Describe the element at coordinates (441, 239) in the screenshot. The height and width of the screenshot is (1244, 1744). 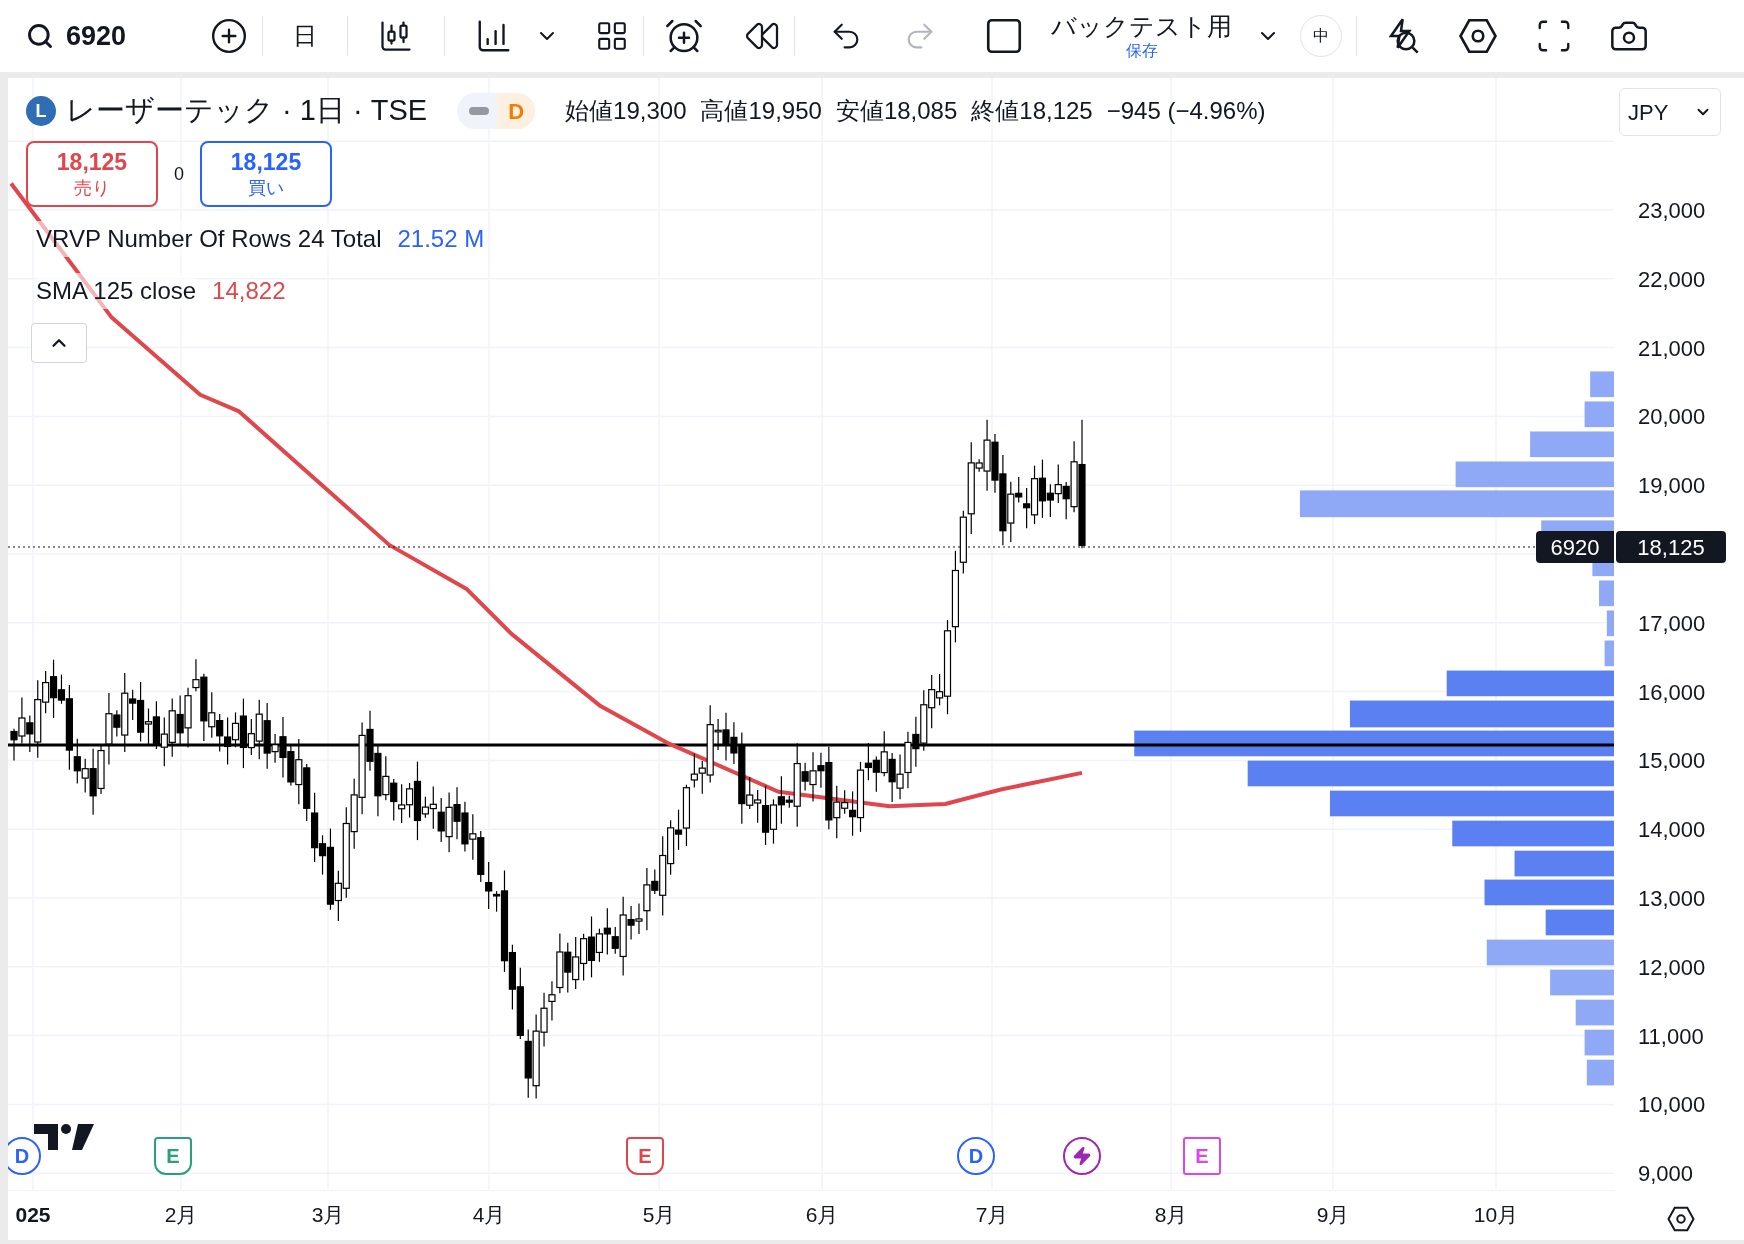
I see `indicator-value: 21.52 M` at that location.